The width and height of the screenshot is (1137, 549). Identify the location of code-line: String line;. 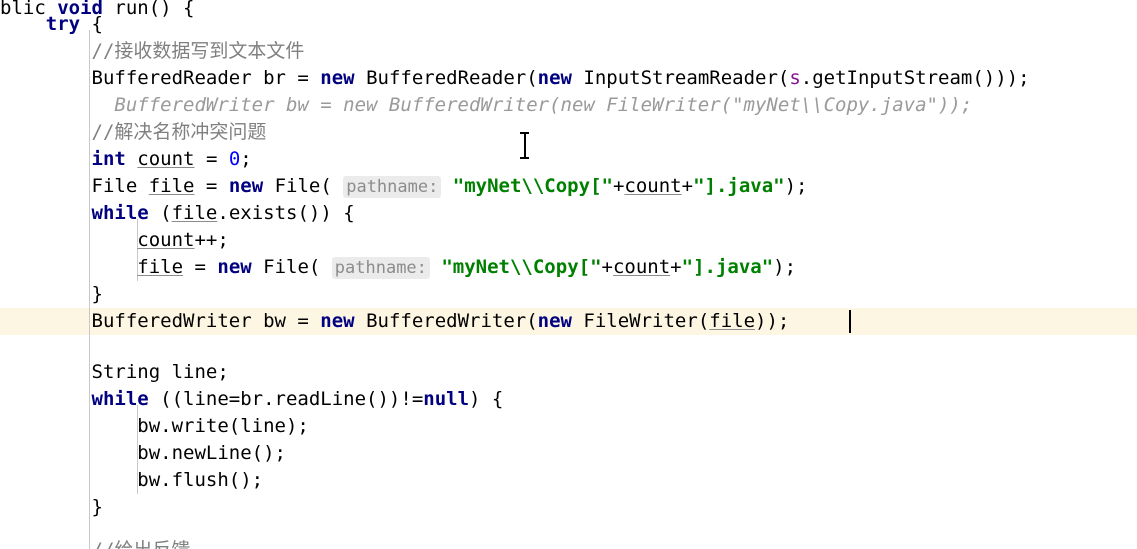
(568, 372).